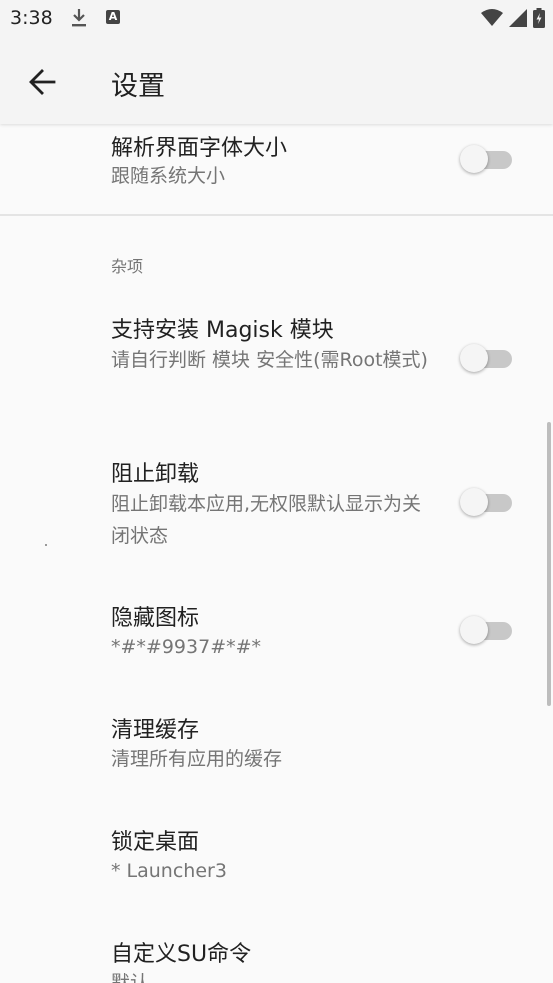 This screenshot has height=983, width=553. What do you see at coordinates (266, 520) in the screenshot?
I see `setting-subtitle: 阻止卸载本应用,无权限默认显示为关闭状态` at bounding box center [266, 520].